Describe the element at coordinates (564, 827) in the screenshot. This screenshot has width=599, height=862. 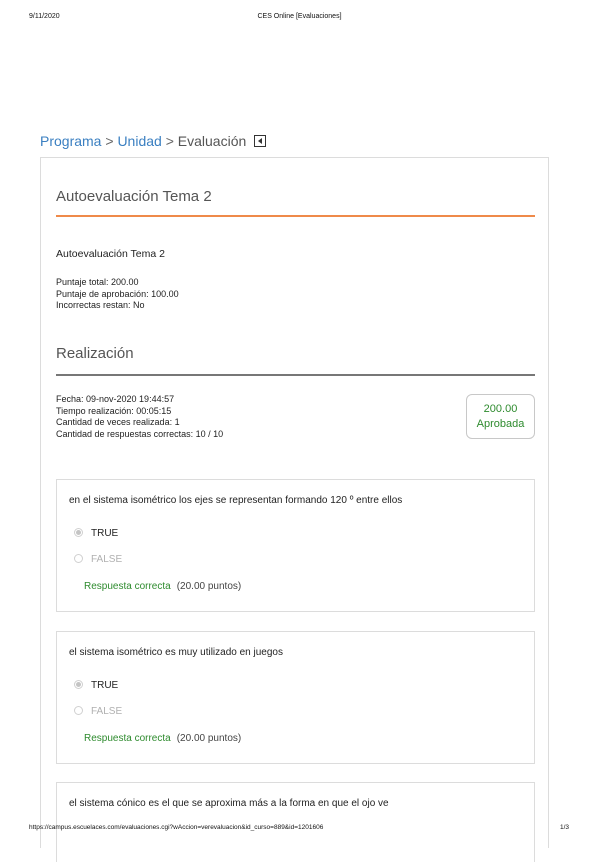
I see `print-page-number: 1/3` at that location.